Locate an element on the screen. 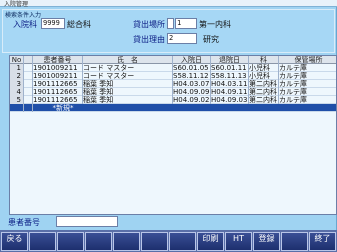  fkey-6-button is located at coordinates (154, 241).